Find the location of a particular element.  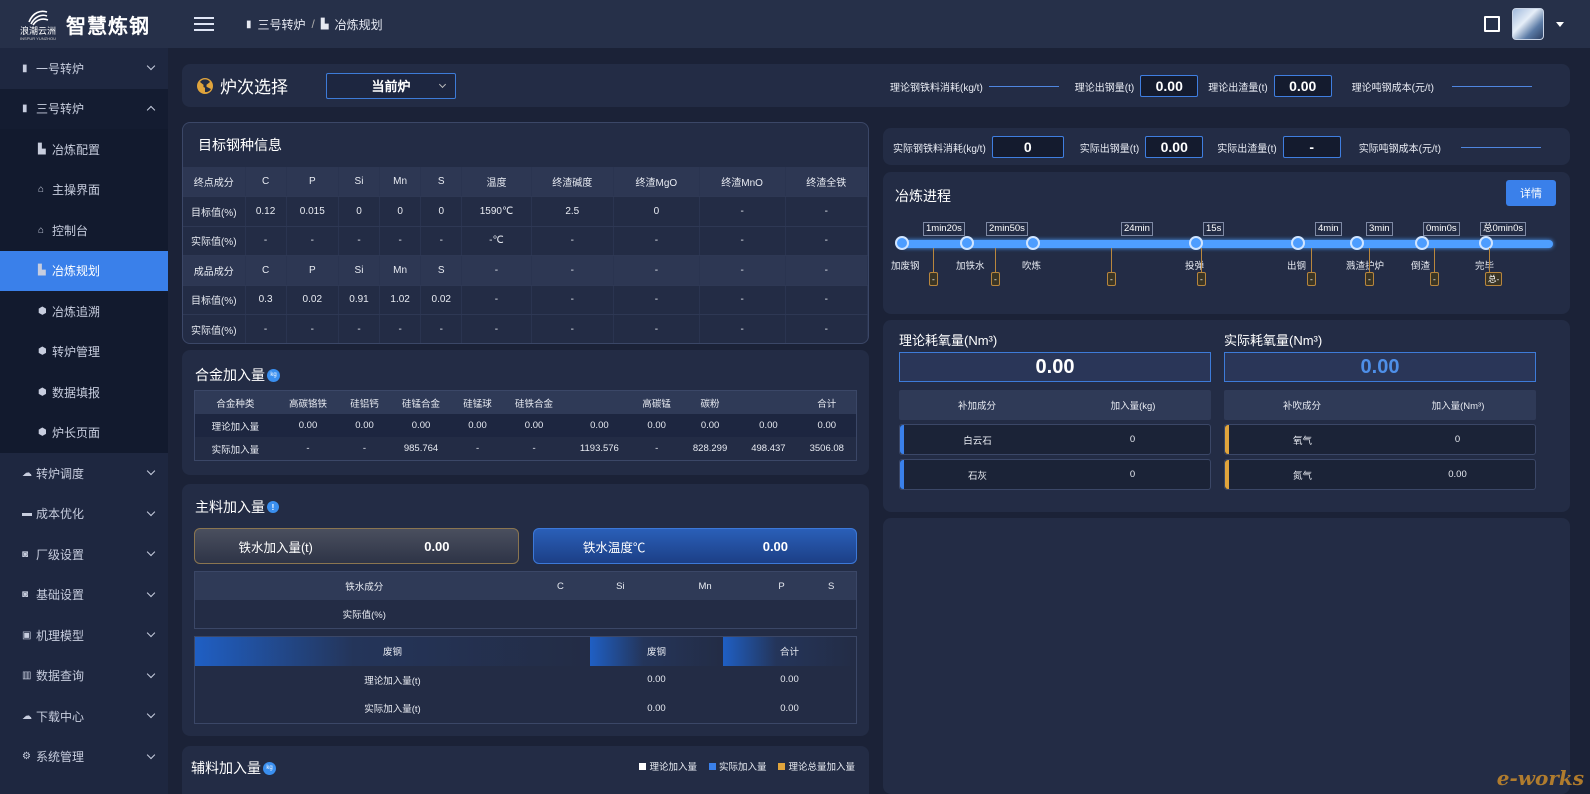

row-accent is located at coordinates (1227, 474).